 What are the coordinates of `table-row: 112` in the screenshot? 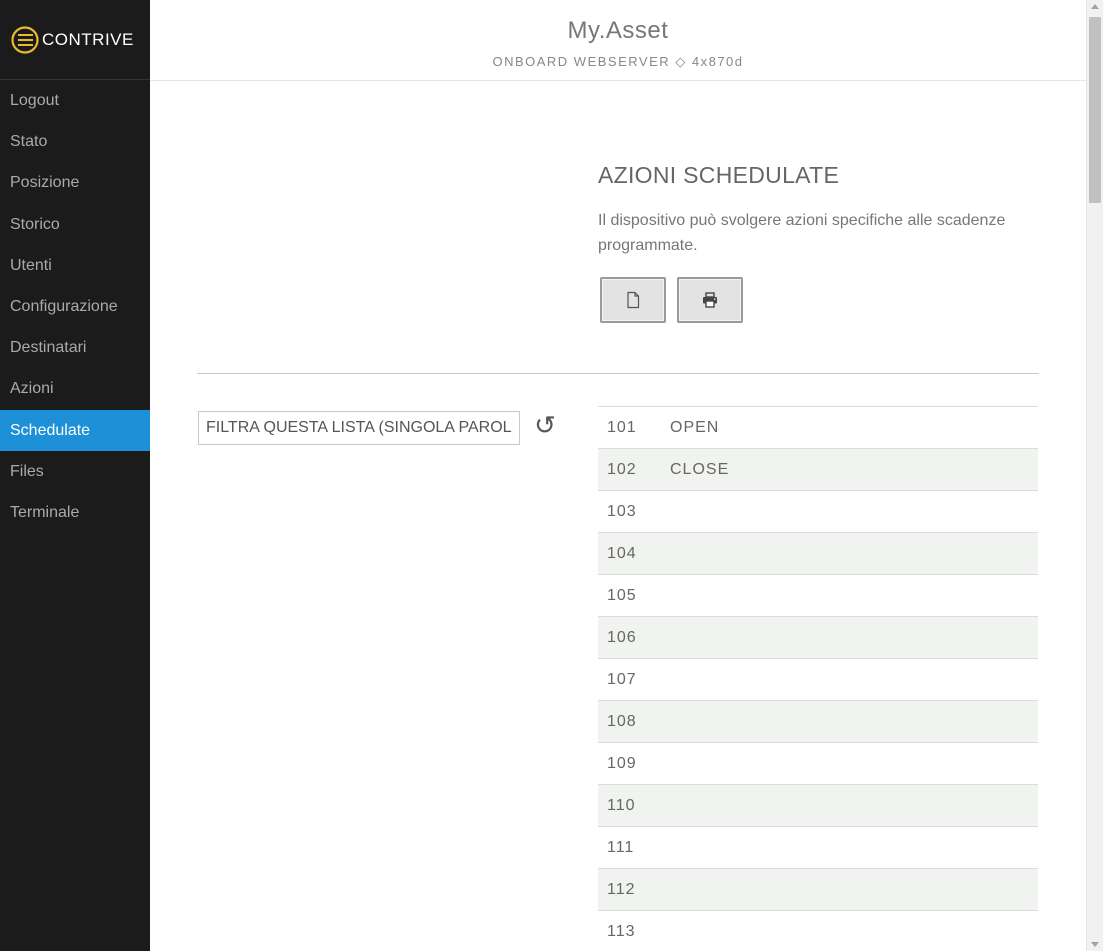 It's located at (818, 890).